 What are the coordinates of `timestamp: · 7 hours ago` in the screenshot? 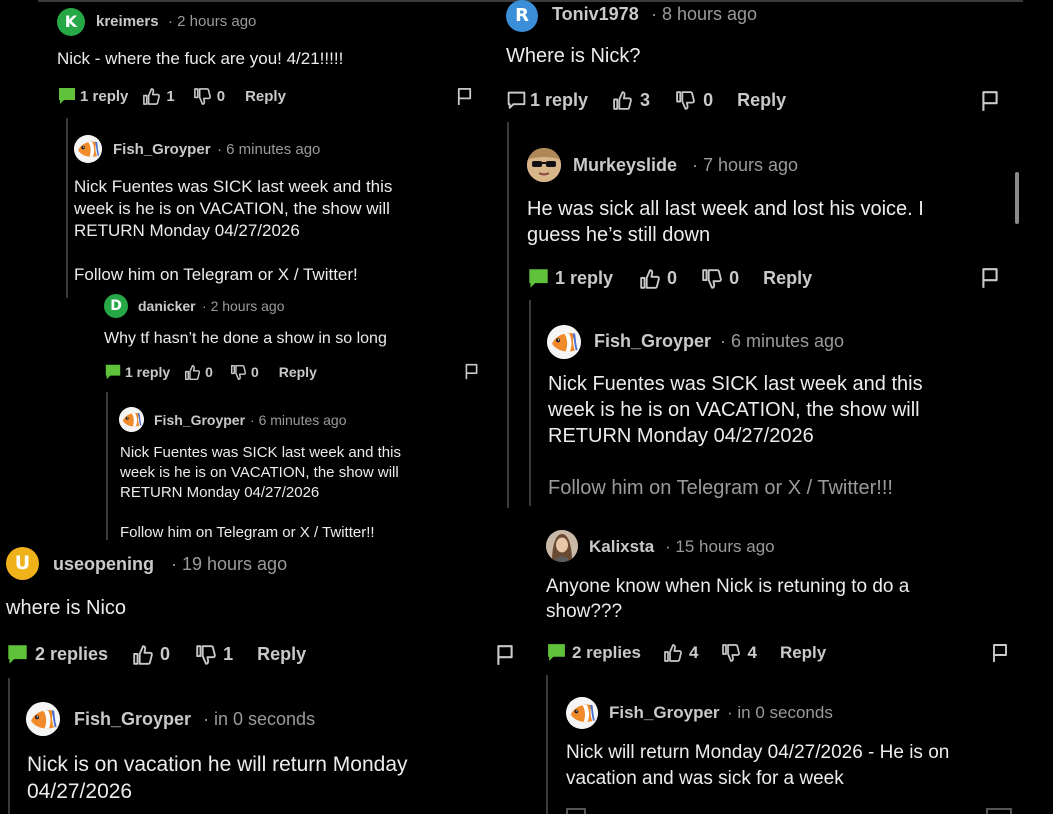 It's located at (745, 165).